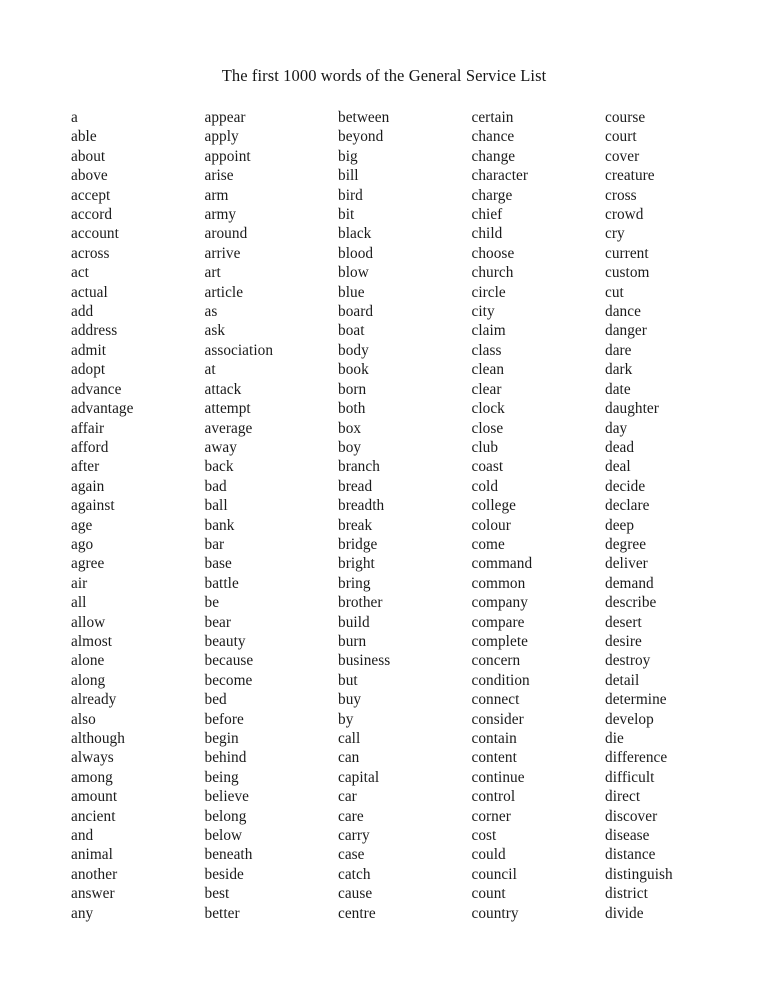  I want to click on word-item: cut, so click(614, 292).